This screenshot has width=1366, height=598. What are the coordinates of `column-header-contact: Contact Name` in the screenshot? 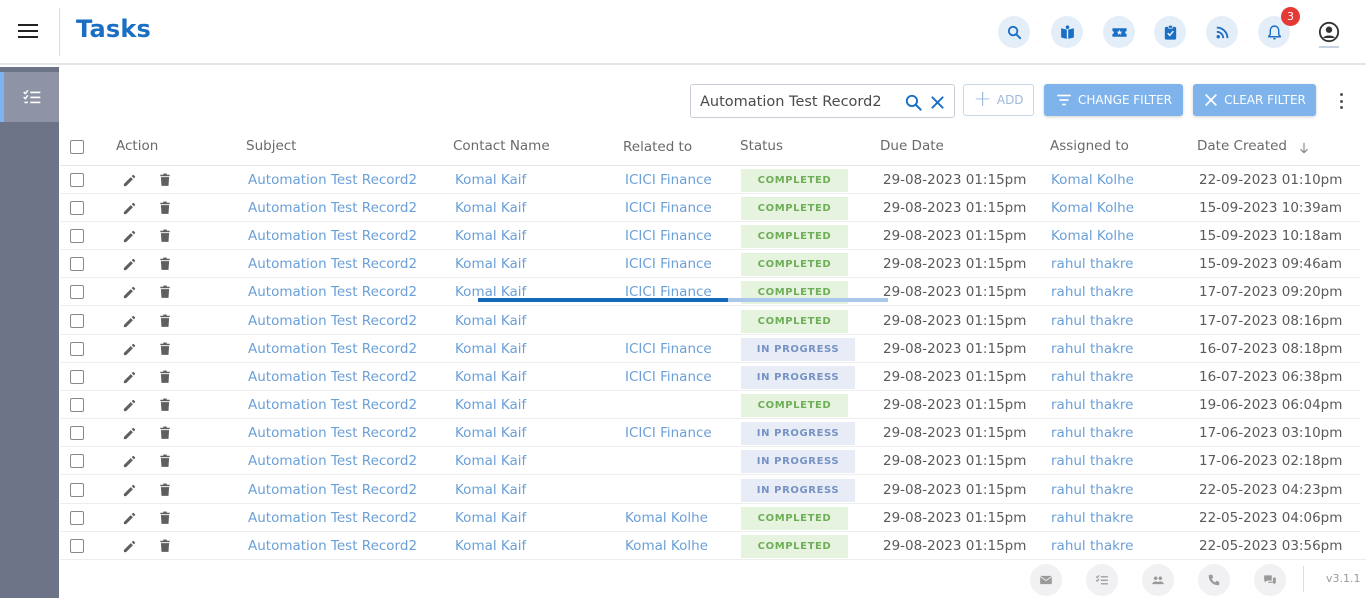 It's located at (501, 146).